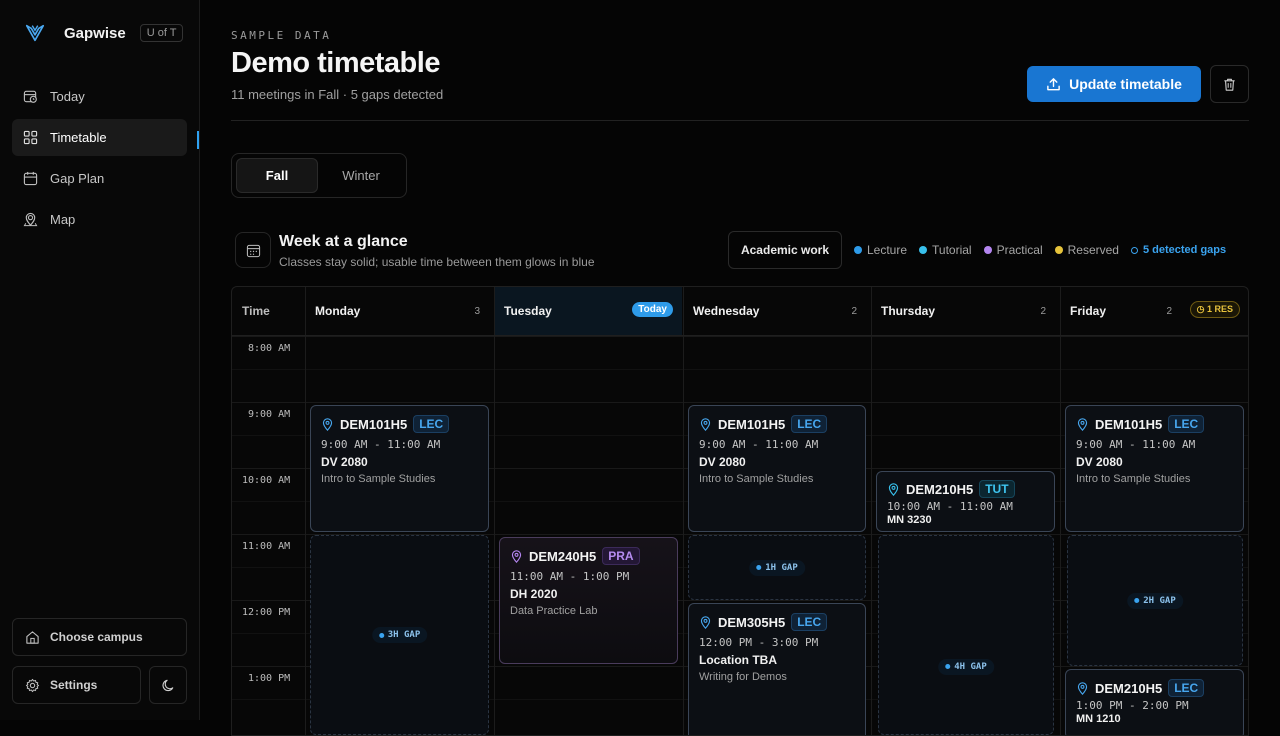 This screenshot has width=1280, height=736. What do you see at coordinates (781, 567) in the screenshot?
I see `gap-label: 1H GAP` at bounding box center [781, 567].